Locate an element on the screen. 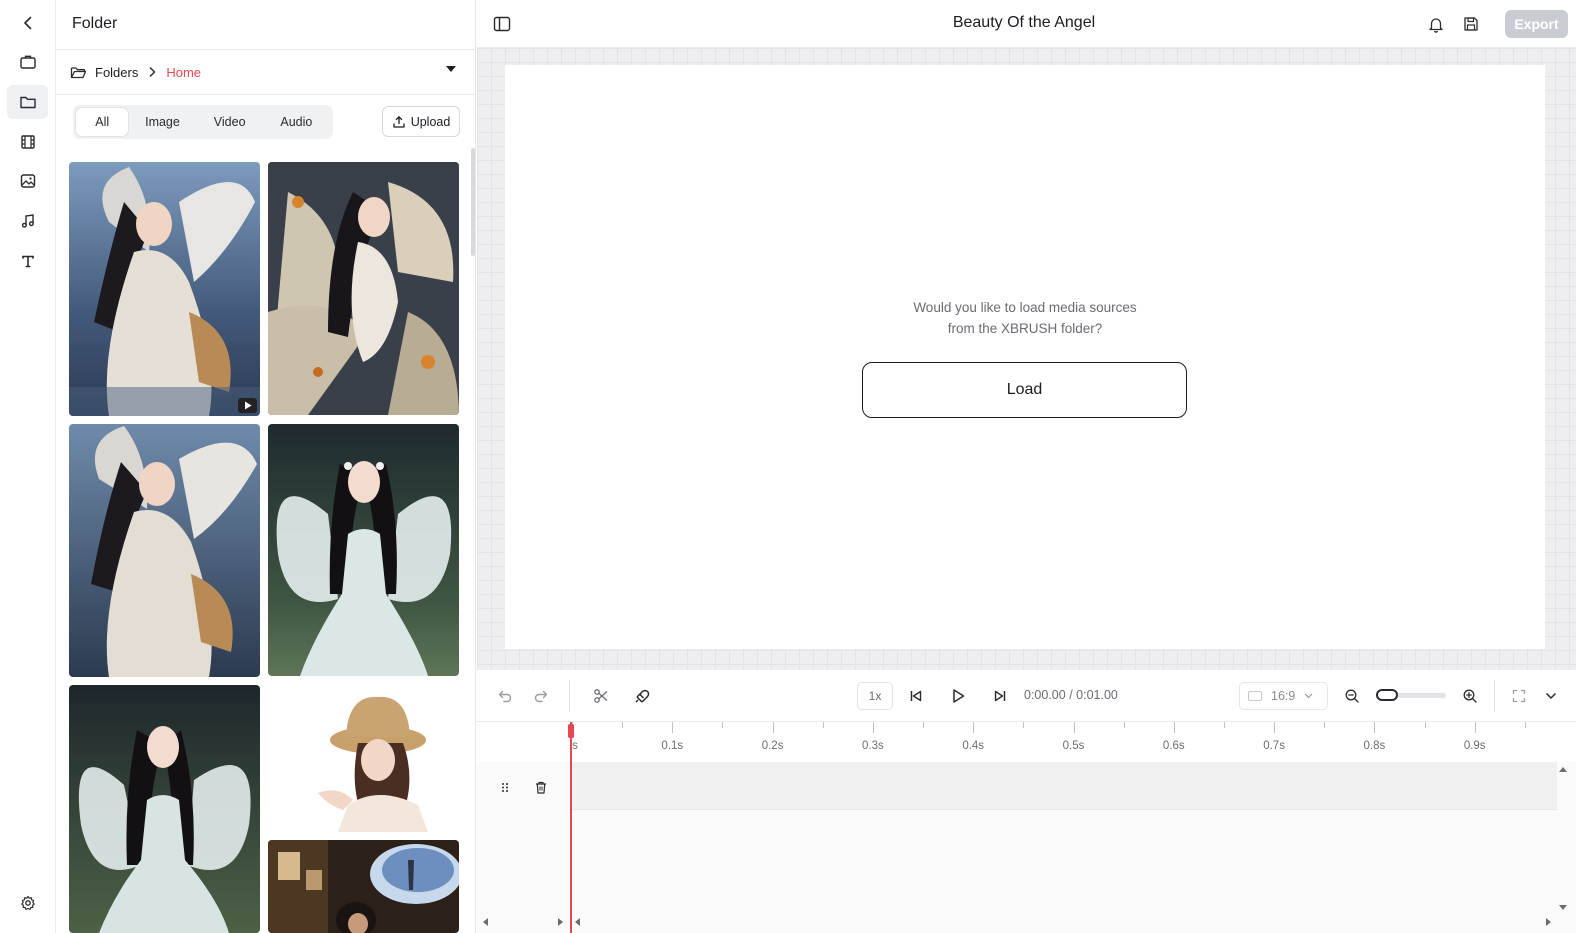 Image resolution: width=1576 pixels, height=933 pixels. filter-audio: Audio is located at coordinates (296, 122).